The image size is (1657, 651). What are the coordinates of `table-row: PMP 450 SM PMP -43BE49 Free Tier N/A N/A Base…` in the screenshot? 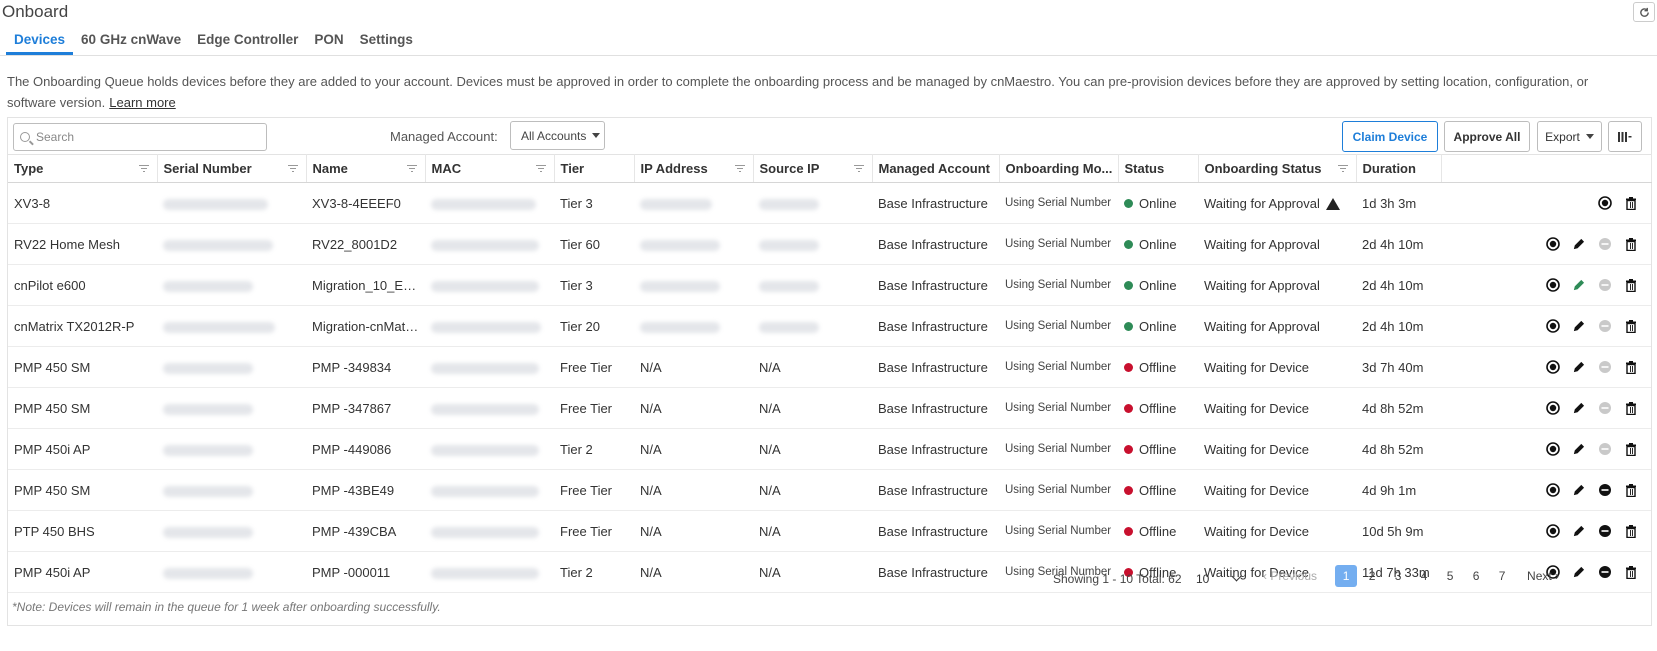 It's located at (829, 490).